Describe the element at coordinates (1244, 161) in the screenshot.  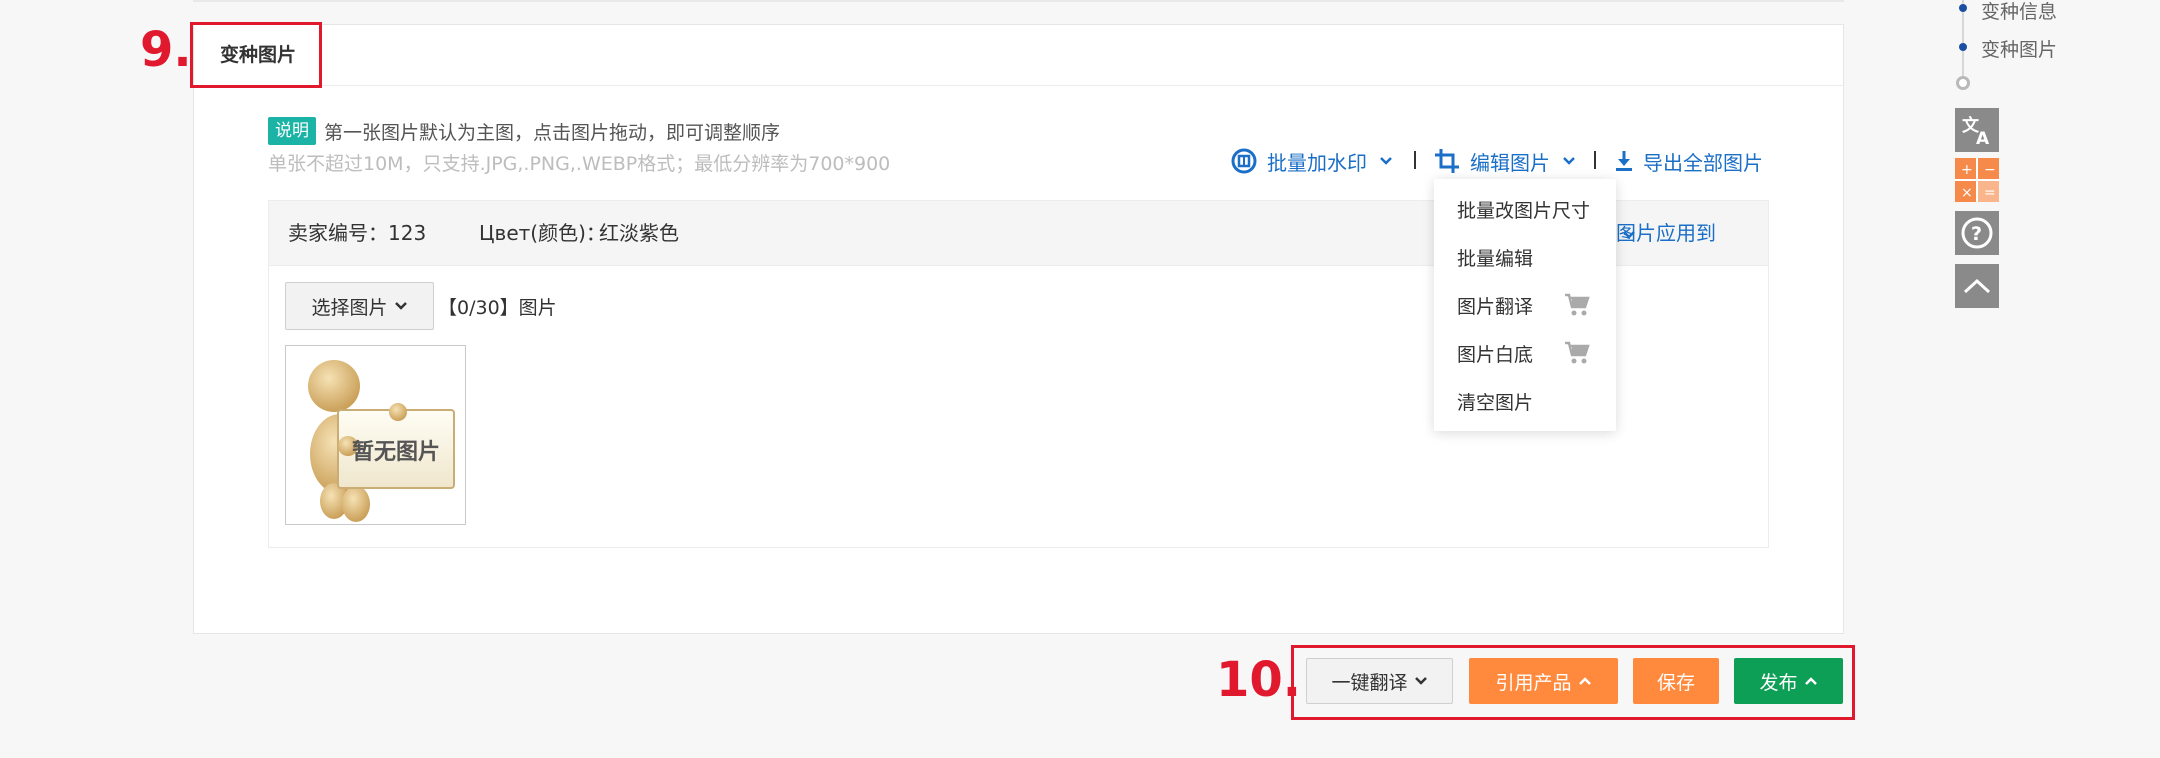
I see `watermark-icon` at that location.